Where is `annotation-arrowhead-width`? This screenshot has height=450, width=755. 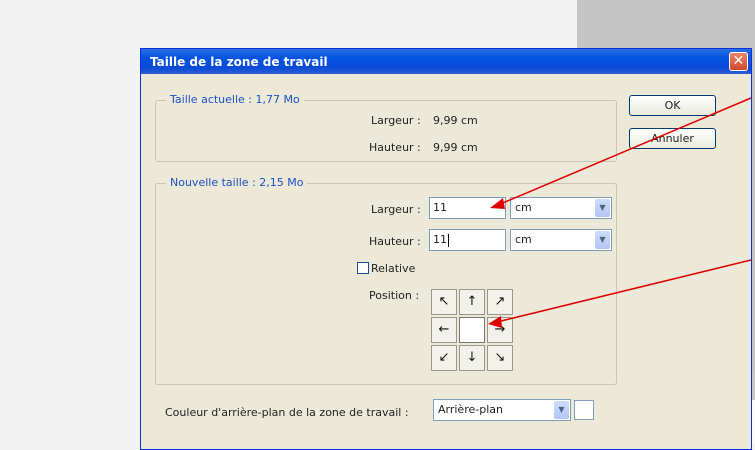
annotation-arrowhead-width is located at coordinates (497, 203).